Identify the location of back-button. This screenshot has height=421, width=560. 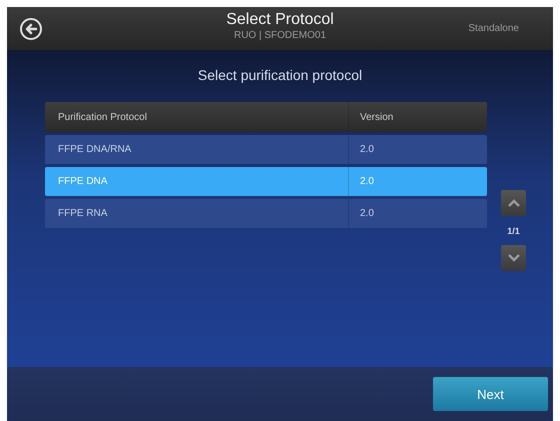
(31, 28).